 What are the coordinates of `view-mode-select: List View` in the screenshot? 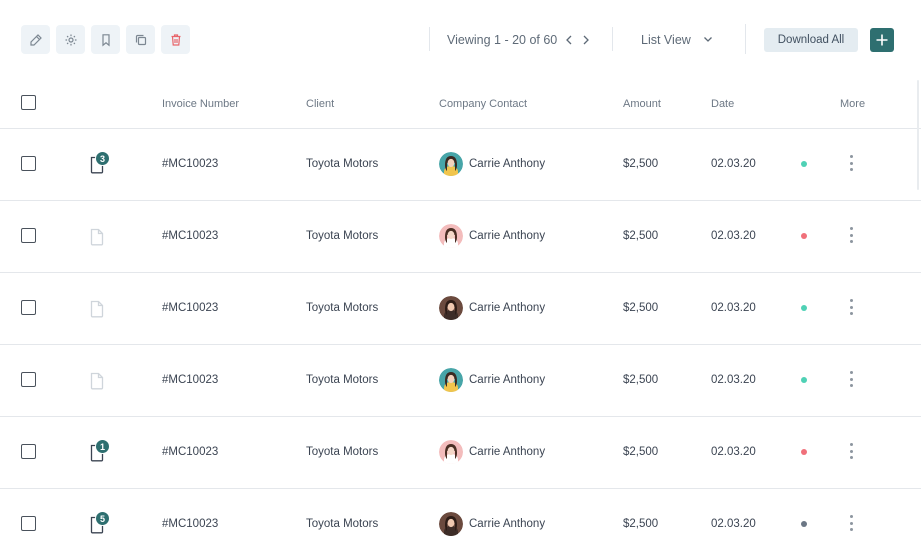 It's located at (676, 40).